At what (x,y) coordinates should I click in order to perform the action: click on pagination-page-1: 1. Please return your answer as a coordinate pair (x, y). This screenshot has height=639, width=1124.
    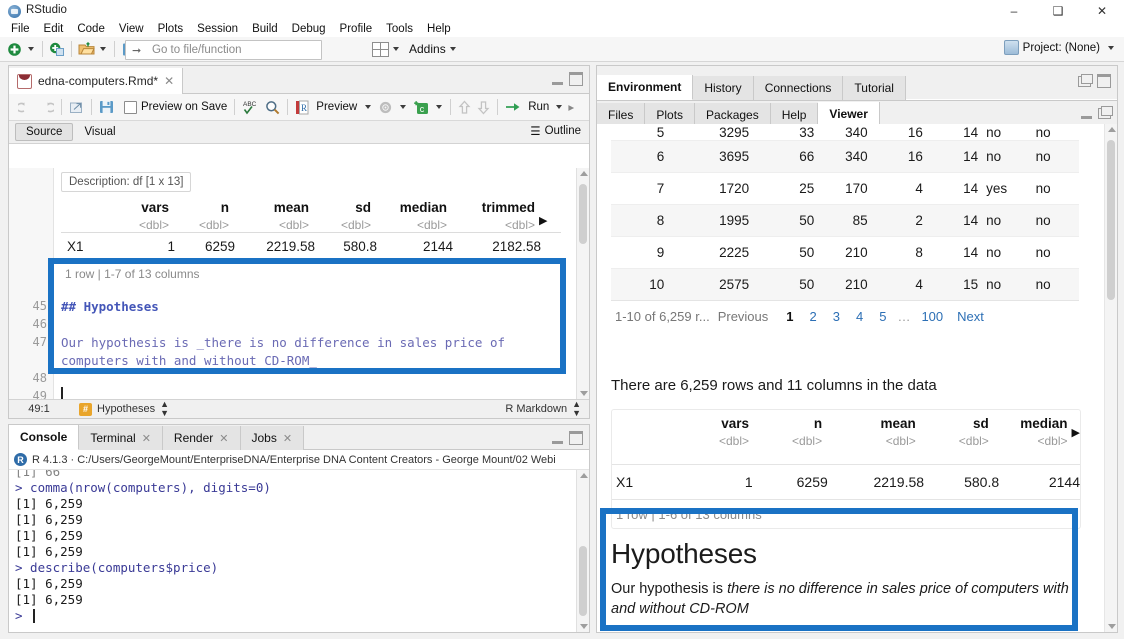
    Looking at the image, I should click on (789, 316).